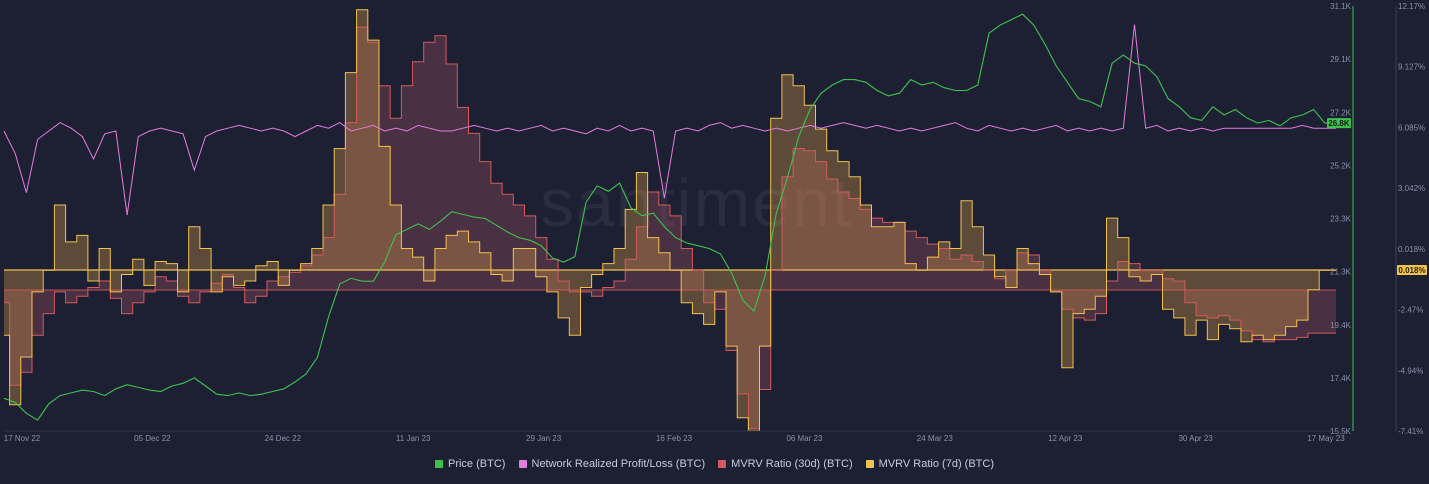 The height and width of the screenshot is (484, 1429). Describe the element at coordinates (1341, 59) in the screenshot. I see `price-tick-label: 29.1K` at that location.